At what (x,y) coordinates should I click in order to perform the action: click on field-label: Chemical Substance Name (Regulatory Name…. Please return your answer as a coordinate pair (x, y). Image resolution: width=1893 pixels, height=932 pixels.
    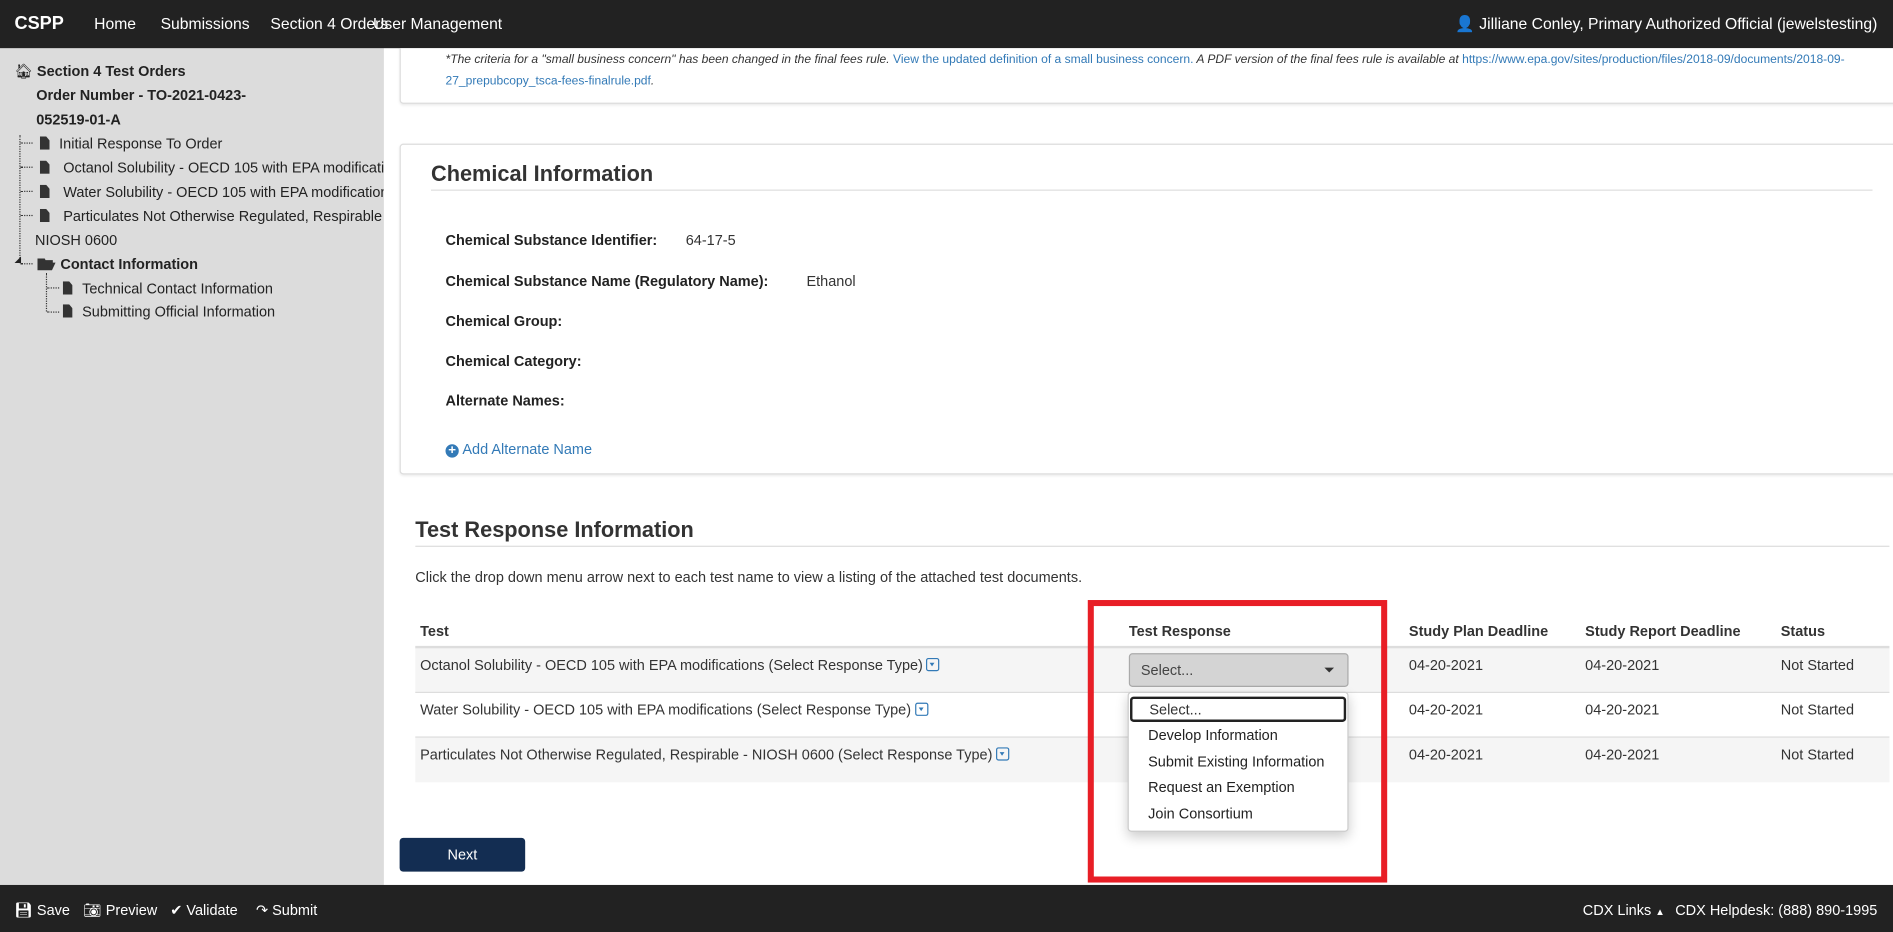
    Looking at the image, I should click on (607, 281).